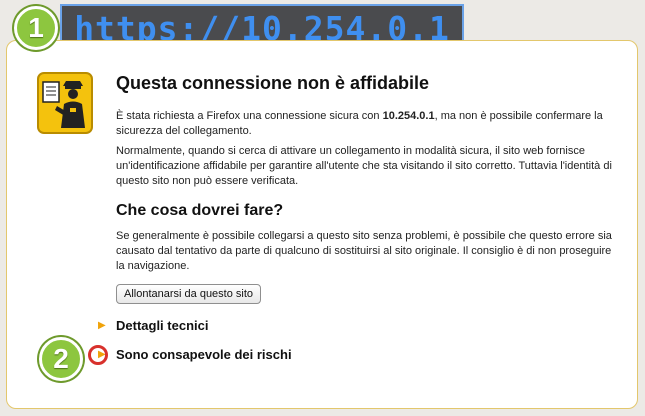  Describe the element at coordinates (204, 354) in the screenshot. I see `understand-risks-label: Sono consapevole dei rischi` at that location.